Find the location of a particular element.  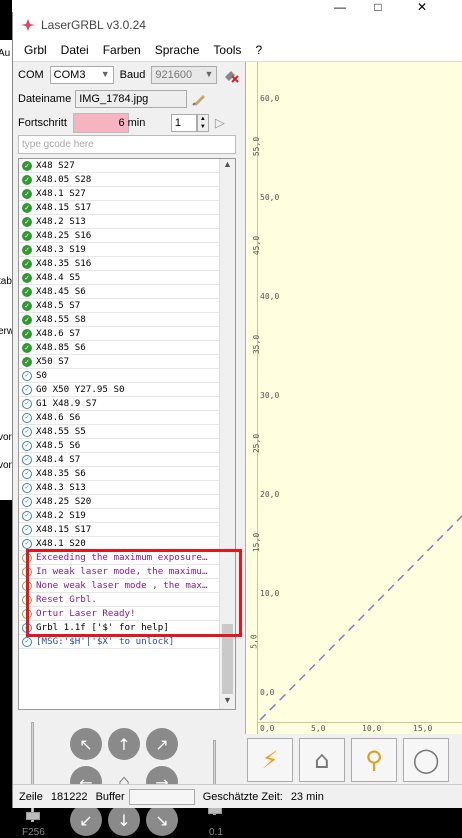

lock-icon: ⚲ is located at coordinates (374, 760).